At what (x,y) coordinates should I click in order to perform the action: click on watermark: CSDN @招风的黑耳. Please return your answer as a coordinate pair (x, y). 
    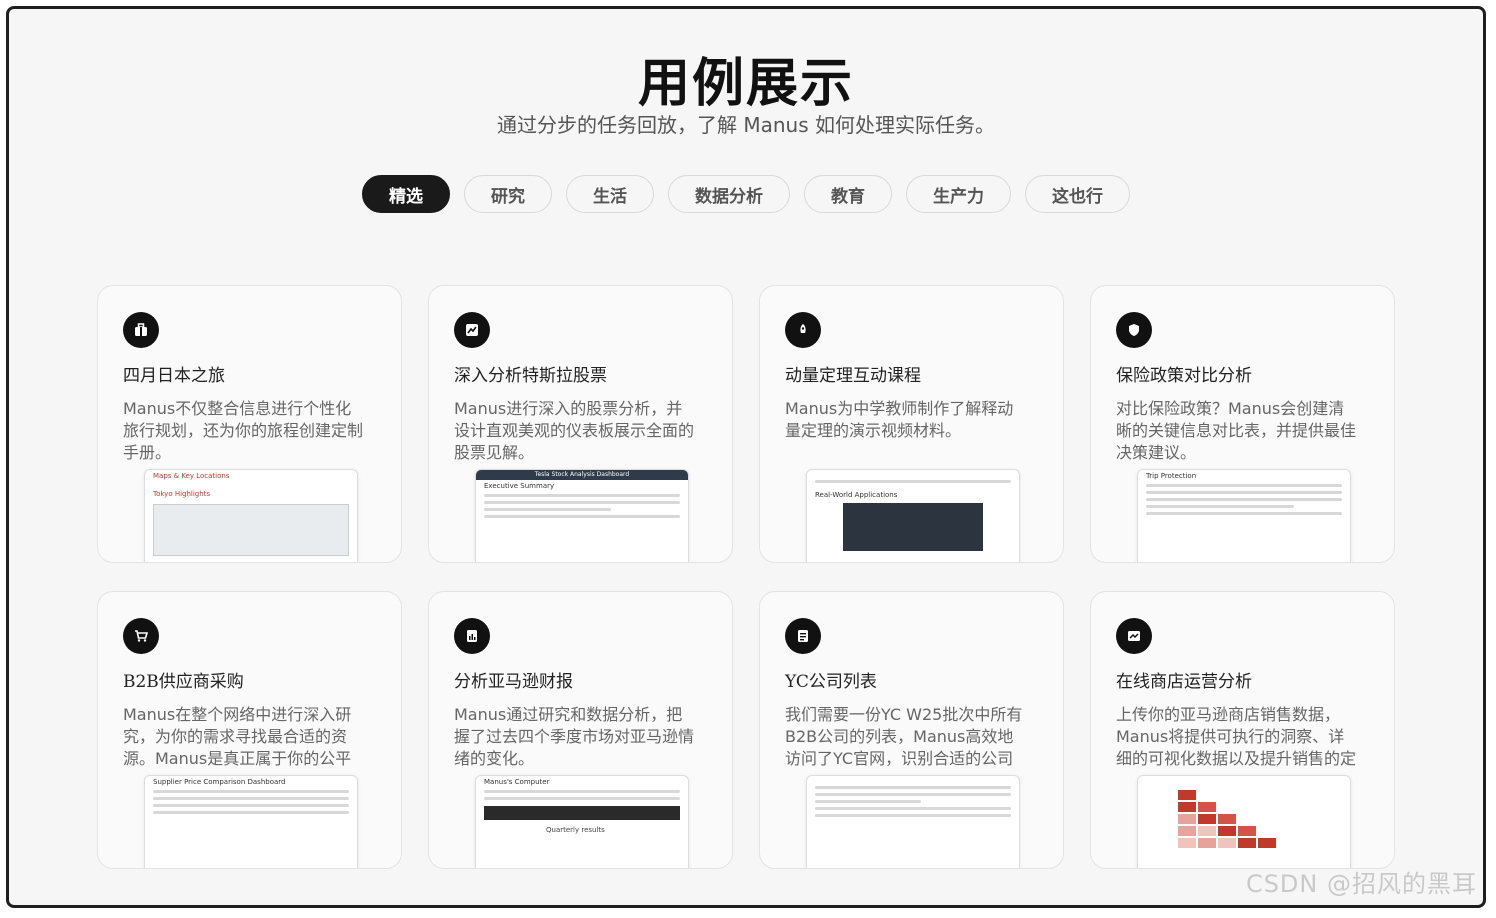
    Looking at the image, I should click on (1361, 884).